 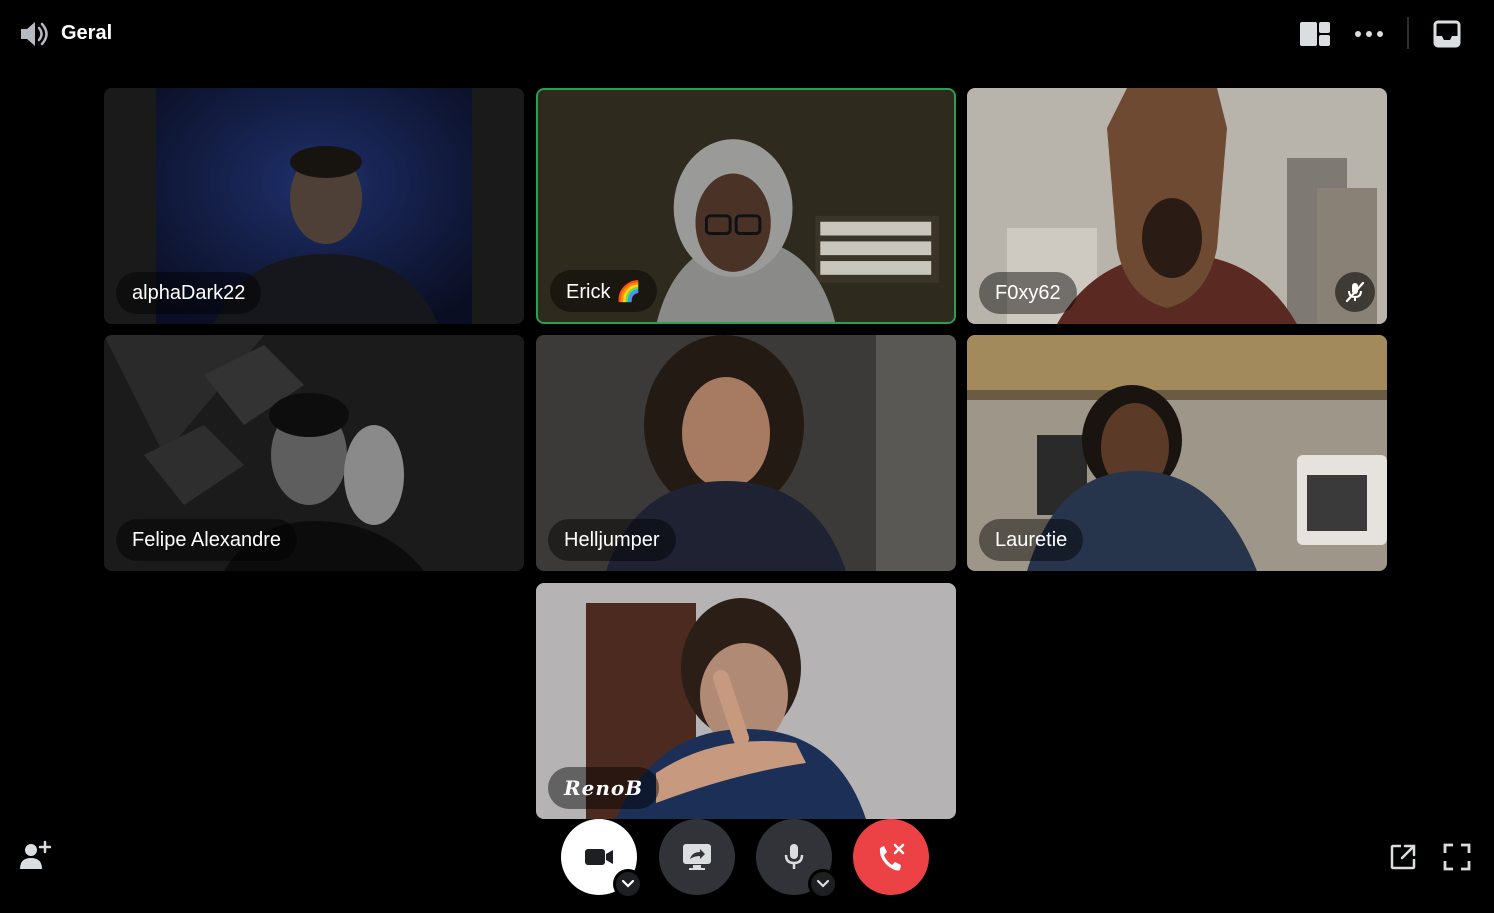 I want to click on participant-name: F0xy62, so click(x=1028, y=293).